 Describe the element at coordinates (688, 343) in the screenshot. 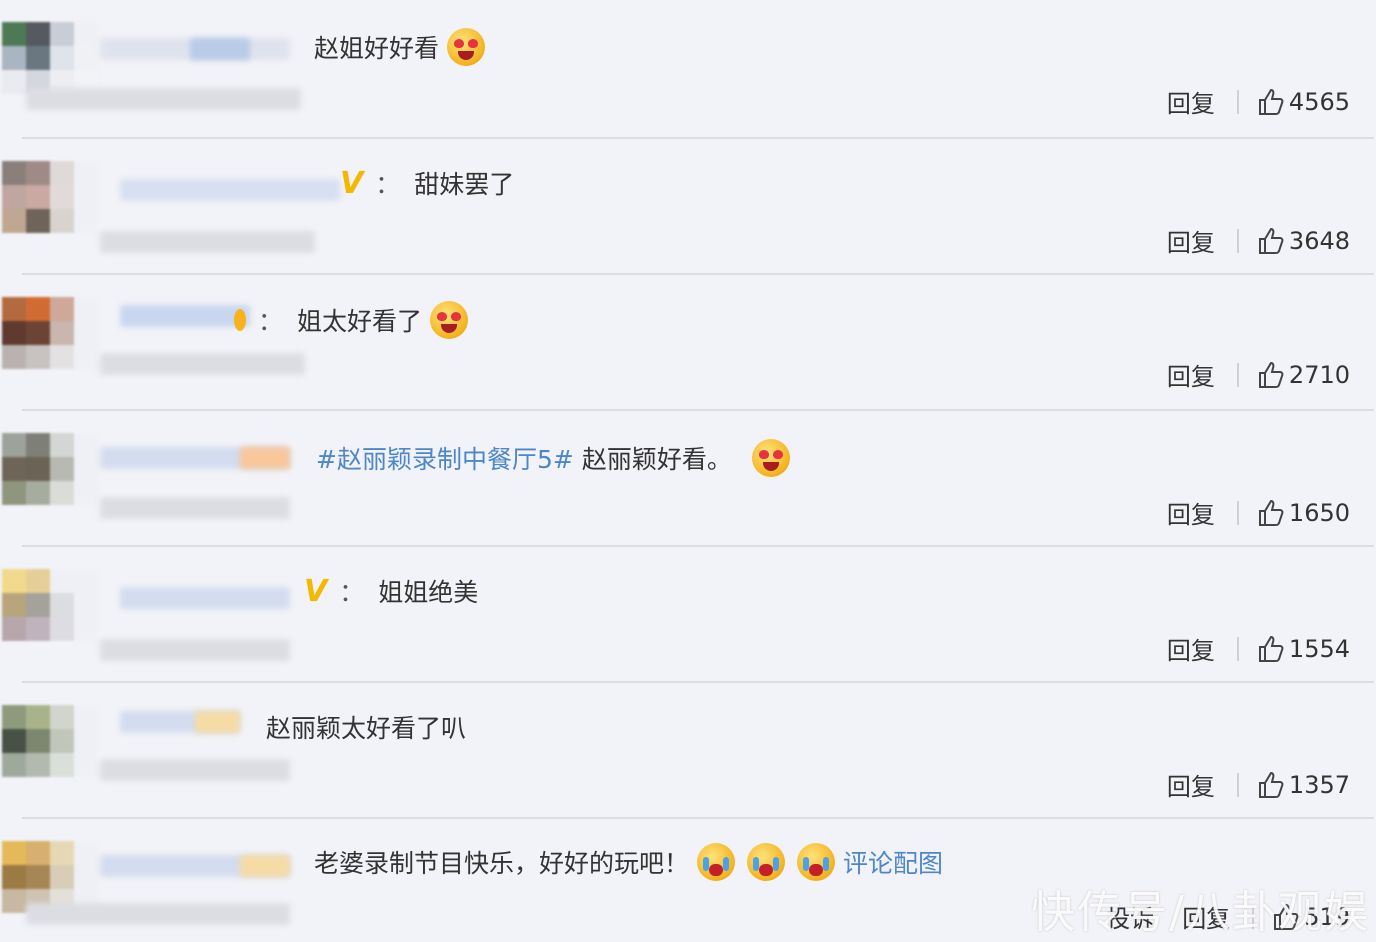

I see `comment-item: ： 姐太好看了 回复 2710` at that location.